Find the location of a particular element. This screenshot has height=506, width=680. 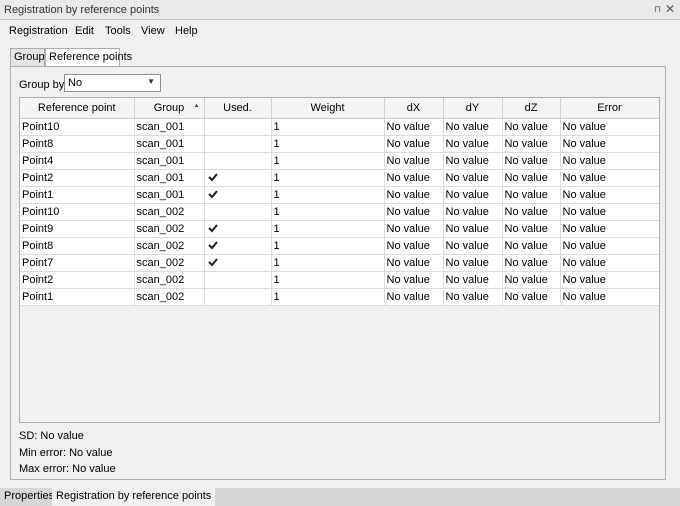

pin-icon: ⊓ is located at coordinates (657, 9).